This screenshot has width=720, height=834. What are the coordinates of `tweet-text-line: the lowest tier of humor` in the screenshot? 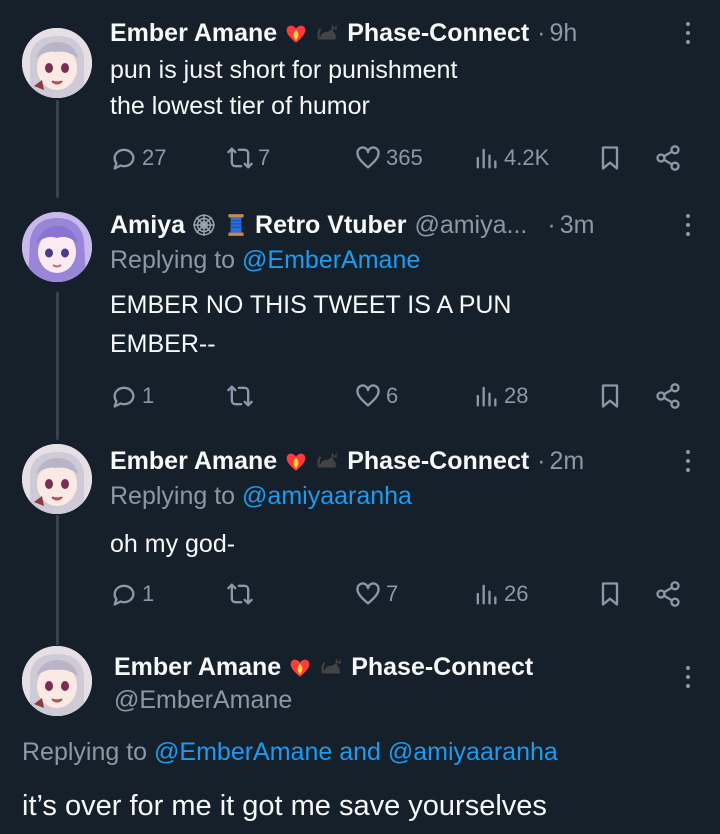 It's located at (240, 106).